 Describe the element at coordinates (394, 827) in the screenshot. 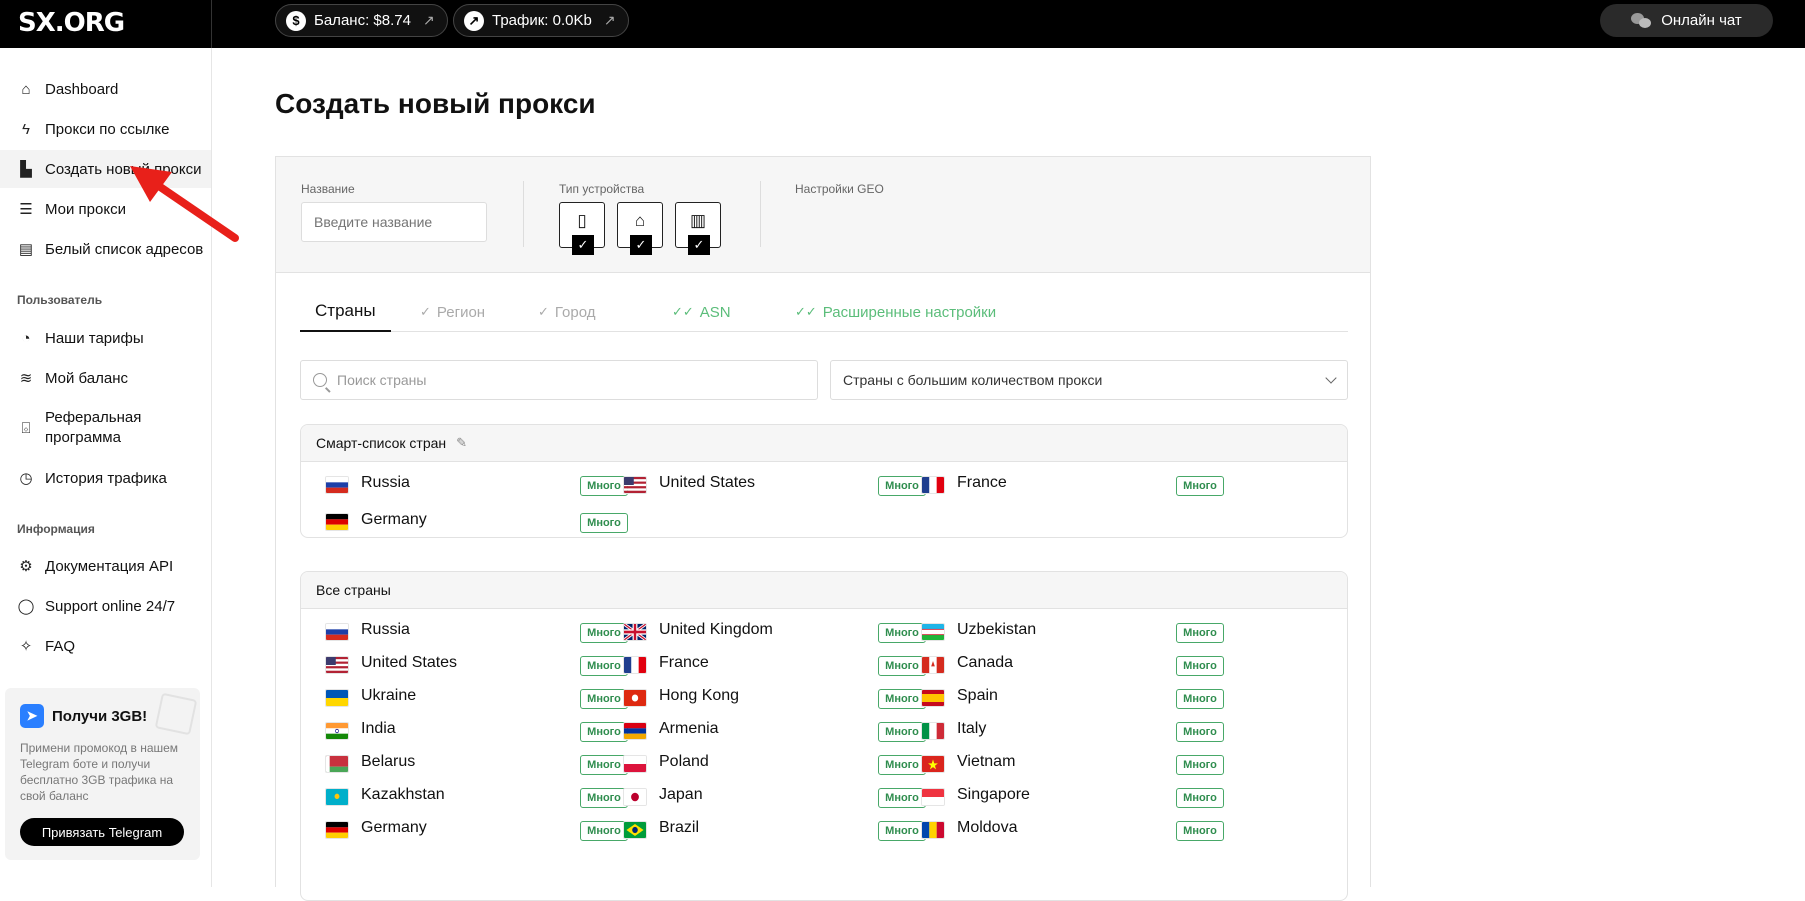

I see `country-name: Germany` at that location.